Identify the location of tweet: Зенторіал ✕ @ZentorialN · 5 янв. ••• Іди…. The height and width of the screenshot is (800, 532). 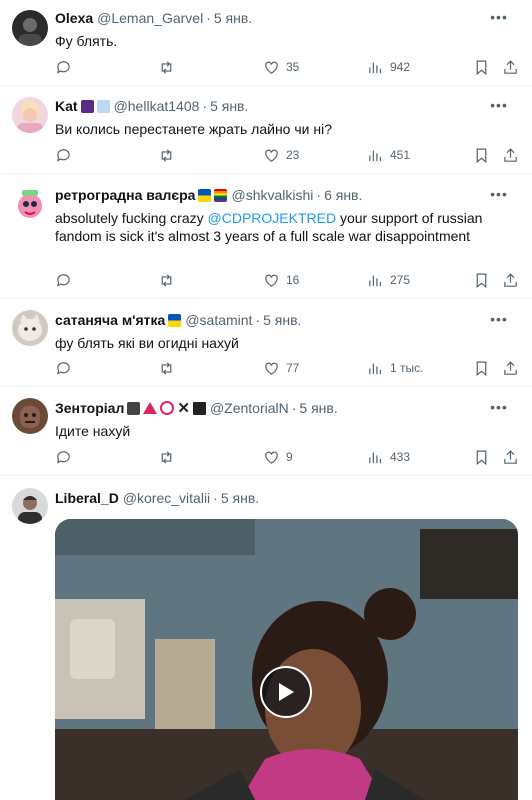
(266, 431).